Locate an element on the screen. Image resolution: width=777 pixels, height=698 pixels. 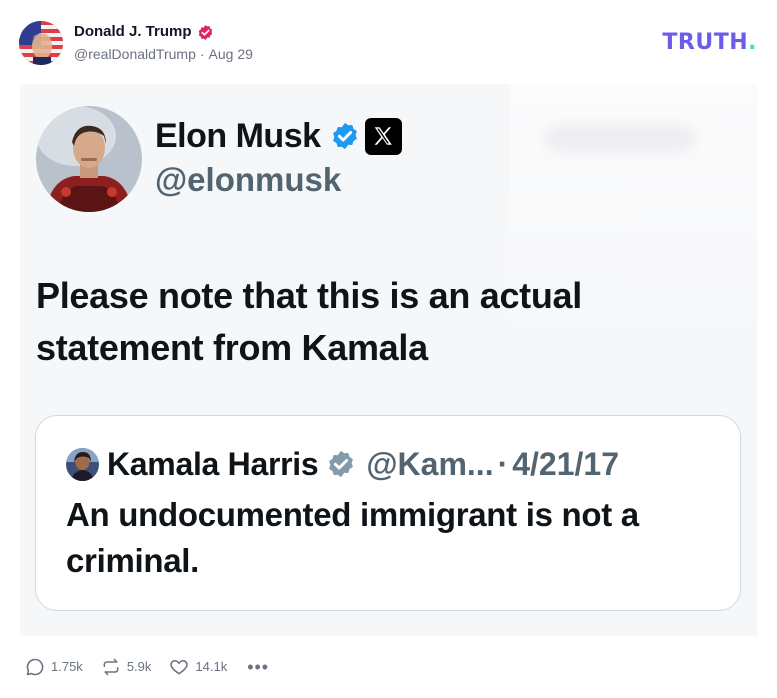
kamala-avatar is located at coordinates (82, 464).